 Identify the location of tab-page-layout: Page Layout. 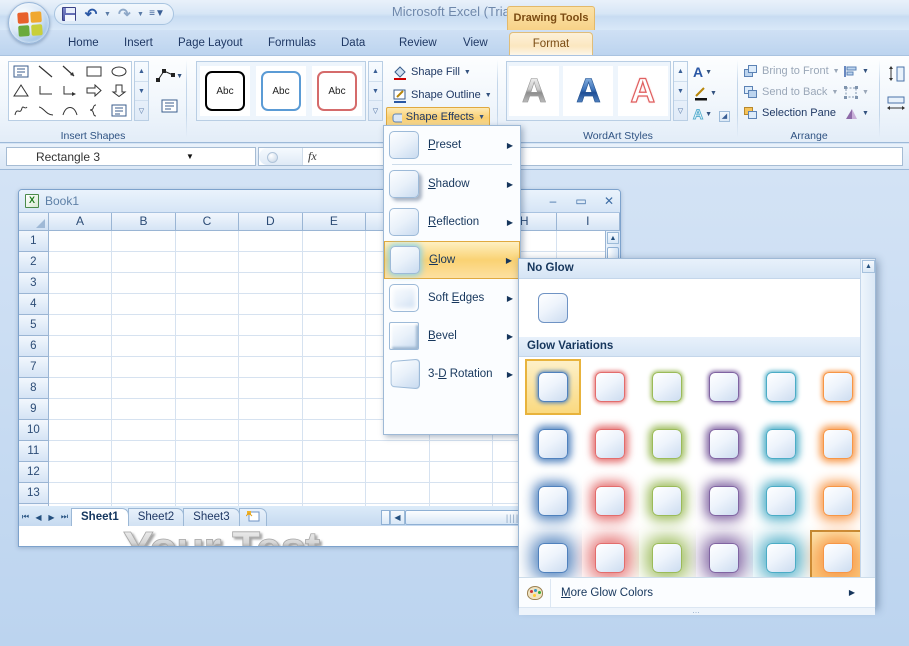
(210, 43).